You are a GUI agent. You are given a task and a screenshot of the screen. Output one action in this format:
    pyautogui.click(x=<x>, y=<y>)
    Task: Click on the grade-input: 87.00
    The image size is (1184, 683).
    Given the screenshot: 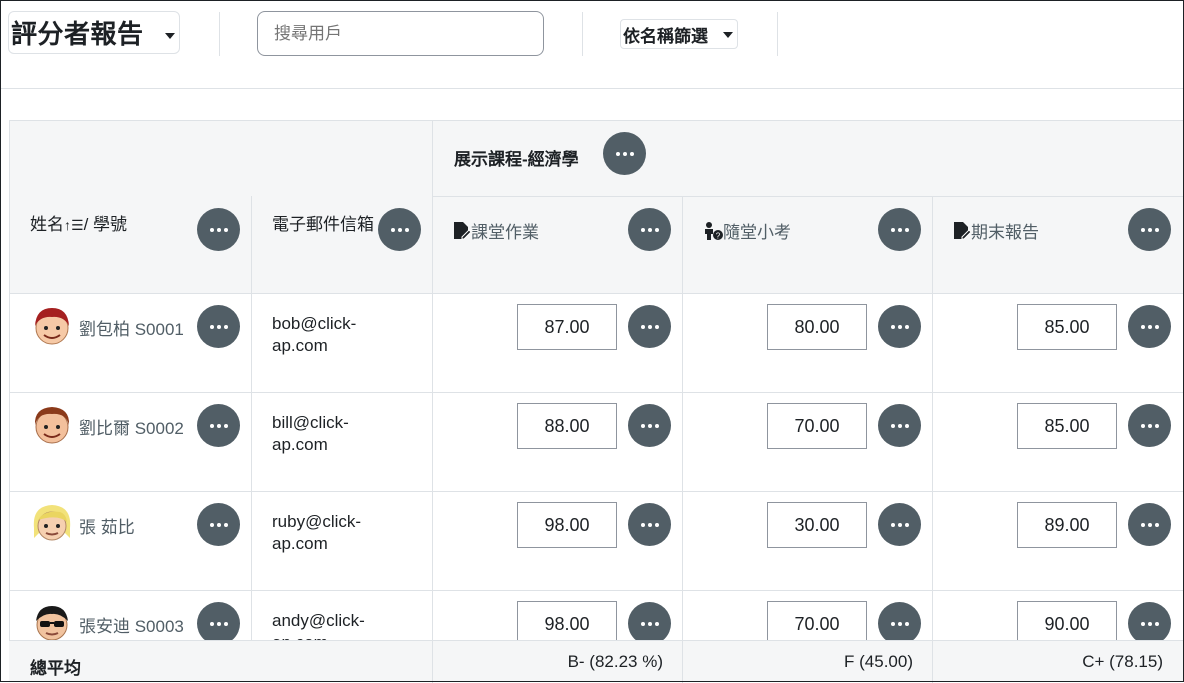 What is the action you would take?
    pyautogui.click(x=567, y=327)
    